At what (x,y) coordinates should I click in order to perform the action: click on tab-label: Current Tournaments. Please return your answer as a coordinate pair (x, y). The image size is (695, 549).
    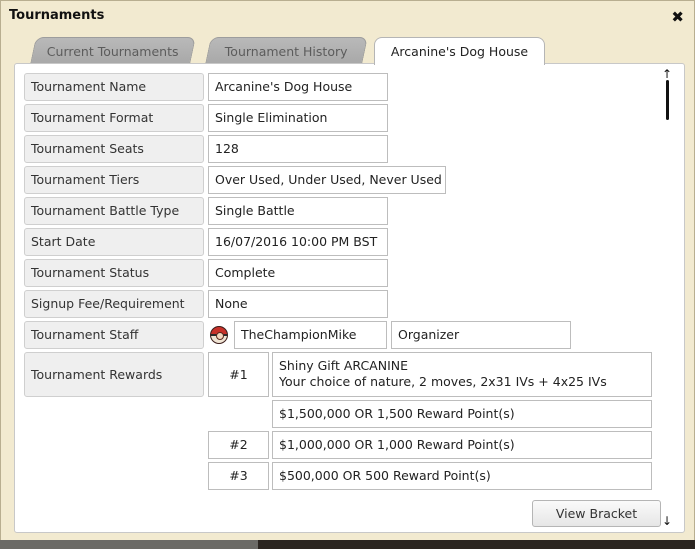
    Looking at the image, I should click on (112, 51).